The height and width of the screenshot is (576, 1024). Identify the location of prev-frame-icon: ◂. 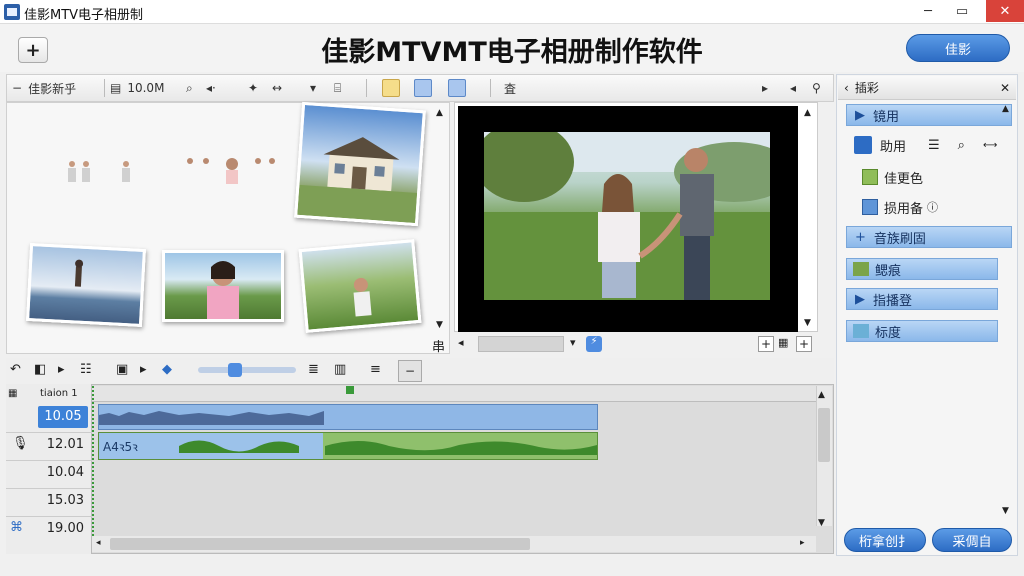
(461, 342).